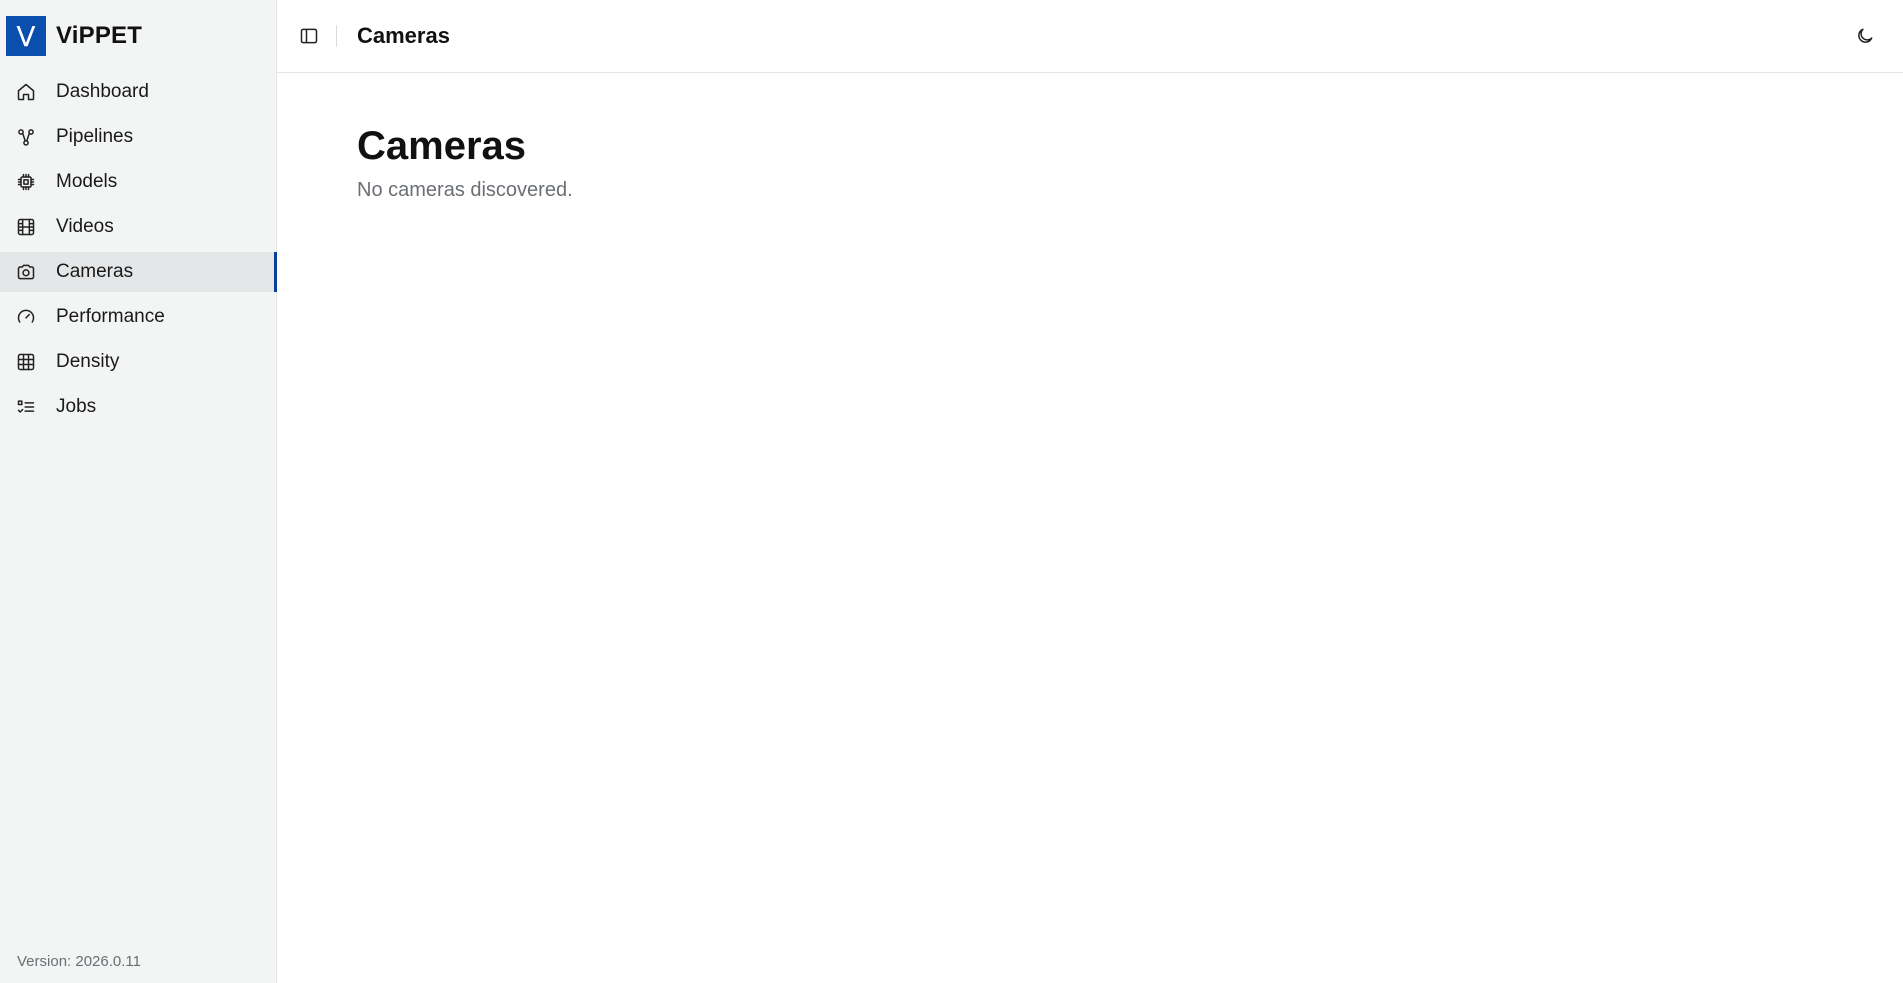  Describe the element at coordinates (138, 227) in the screenshot. I see `sidebar-item-videos: Videos` at that location.